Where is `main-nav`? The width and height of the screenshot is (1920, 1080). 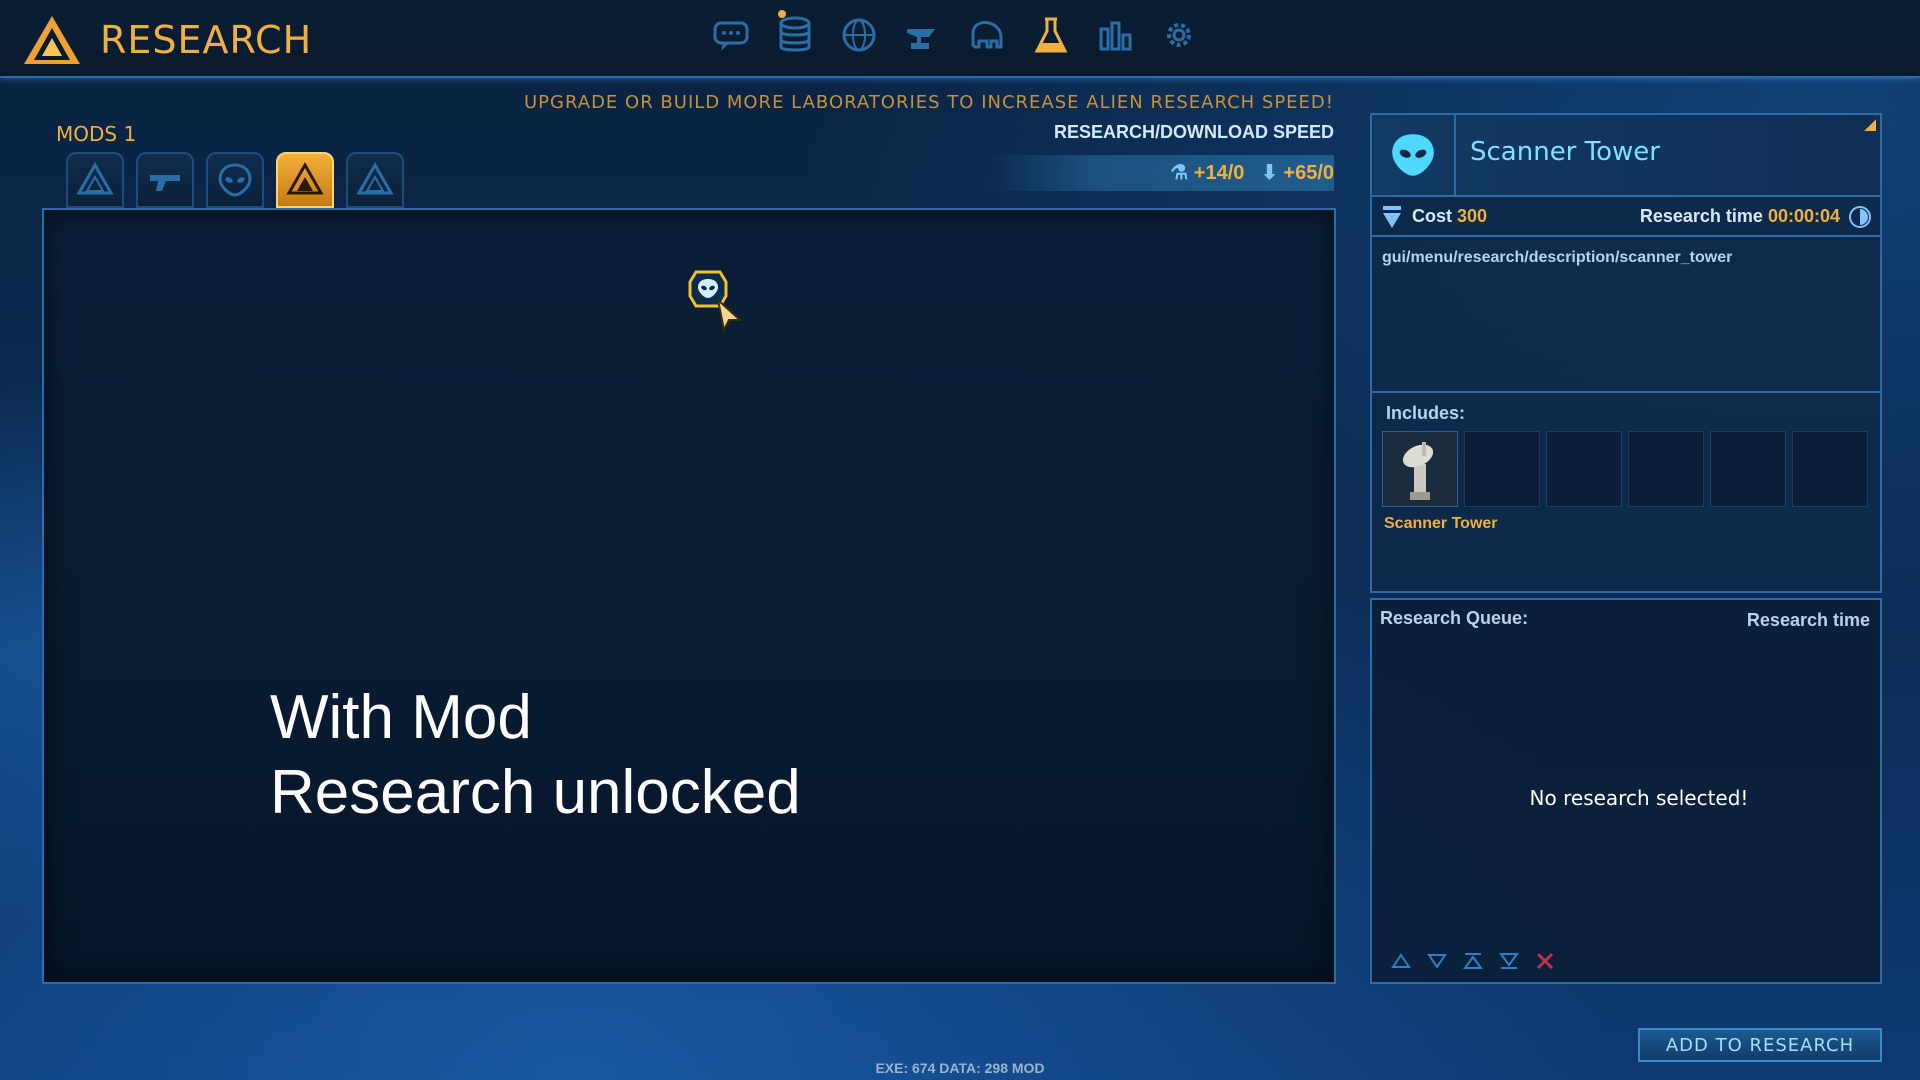
main-nav is located at coordinates (955, 37).